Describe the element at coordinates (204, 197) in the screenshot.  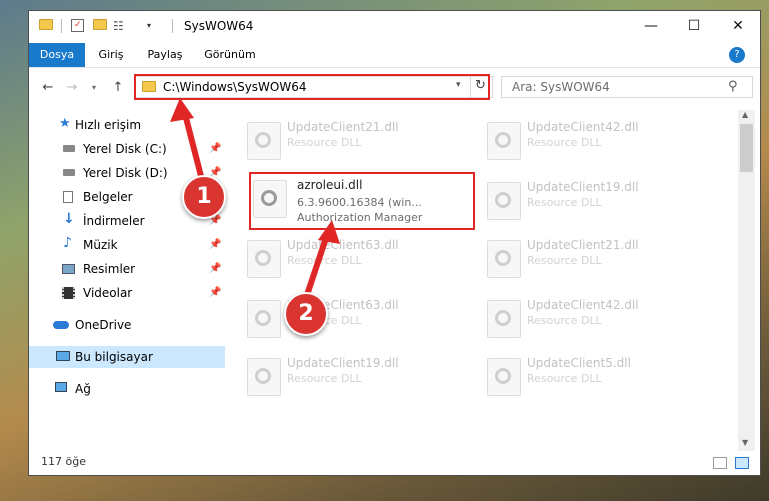
I see `callout-badge-one: 1` at that location.